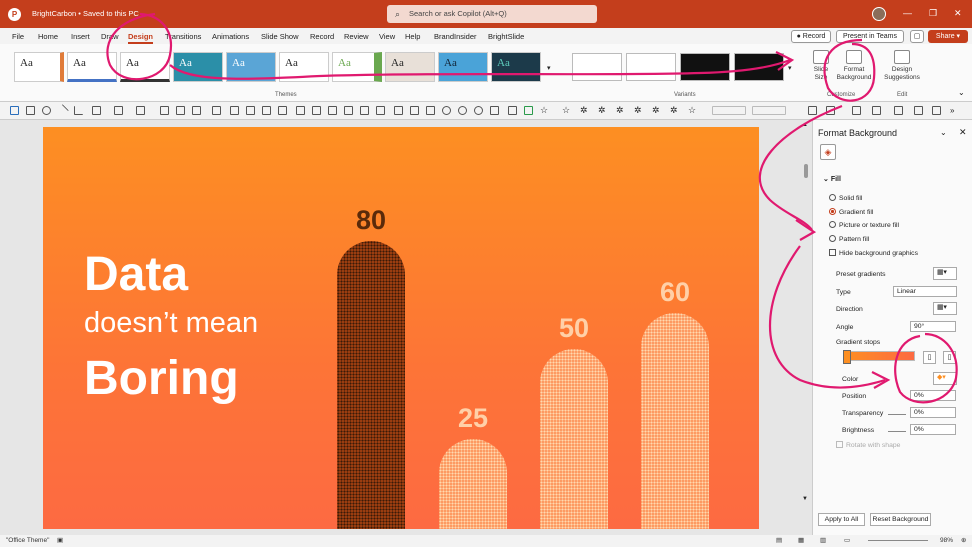 Image resolution: width=972 pixels, height=547 pixels. What do you see at coordinates (933, 412) in the screenshot?
I see `transparency-input: 0%` at bounding box center [933, 412].